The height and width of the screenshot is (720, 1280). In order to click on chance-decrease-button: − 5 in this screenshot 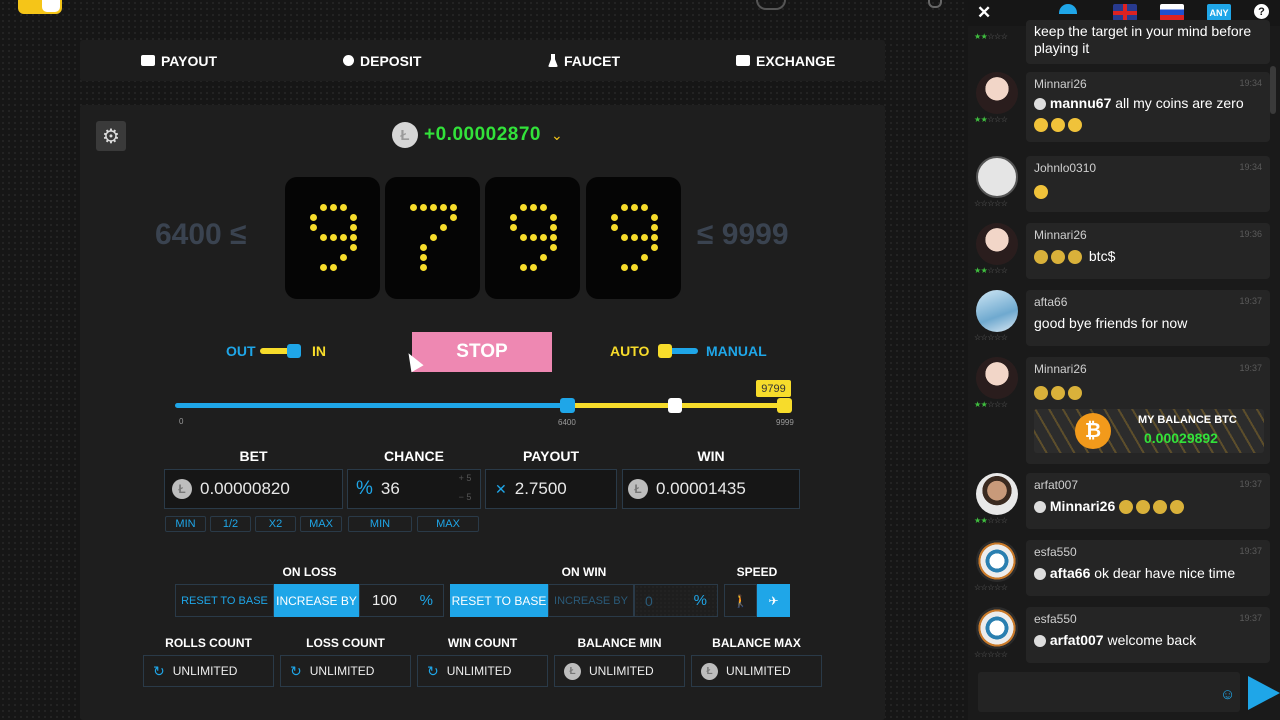, I will do `click(465, 497)`.